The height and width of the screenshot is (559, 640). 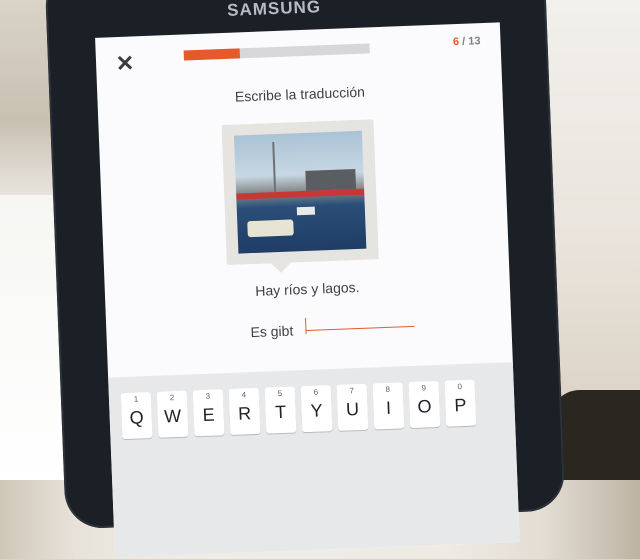 I want to click on key-letter: O, so click(x=424, y=406).